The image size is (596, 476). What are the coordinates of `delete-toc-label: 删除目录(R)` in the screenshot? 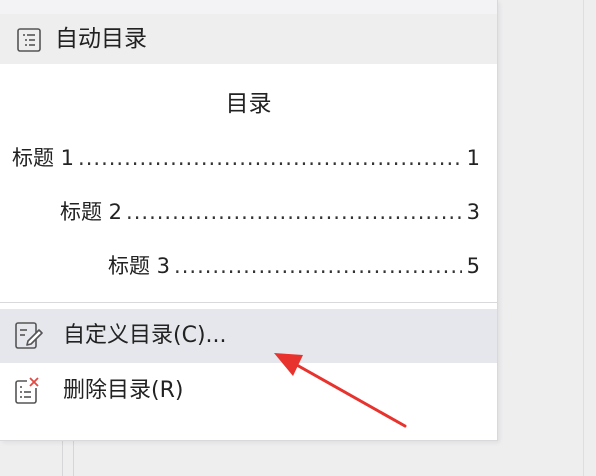 It's located at (123, 390).